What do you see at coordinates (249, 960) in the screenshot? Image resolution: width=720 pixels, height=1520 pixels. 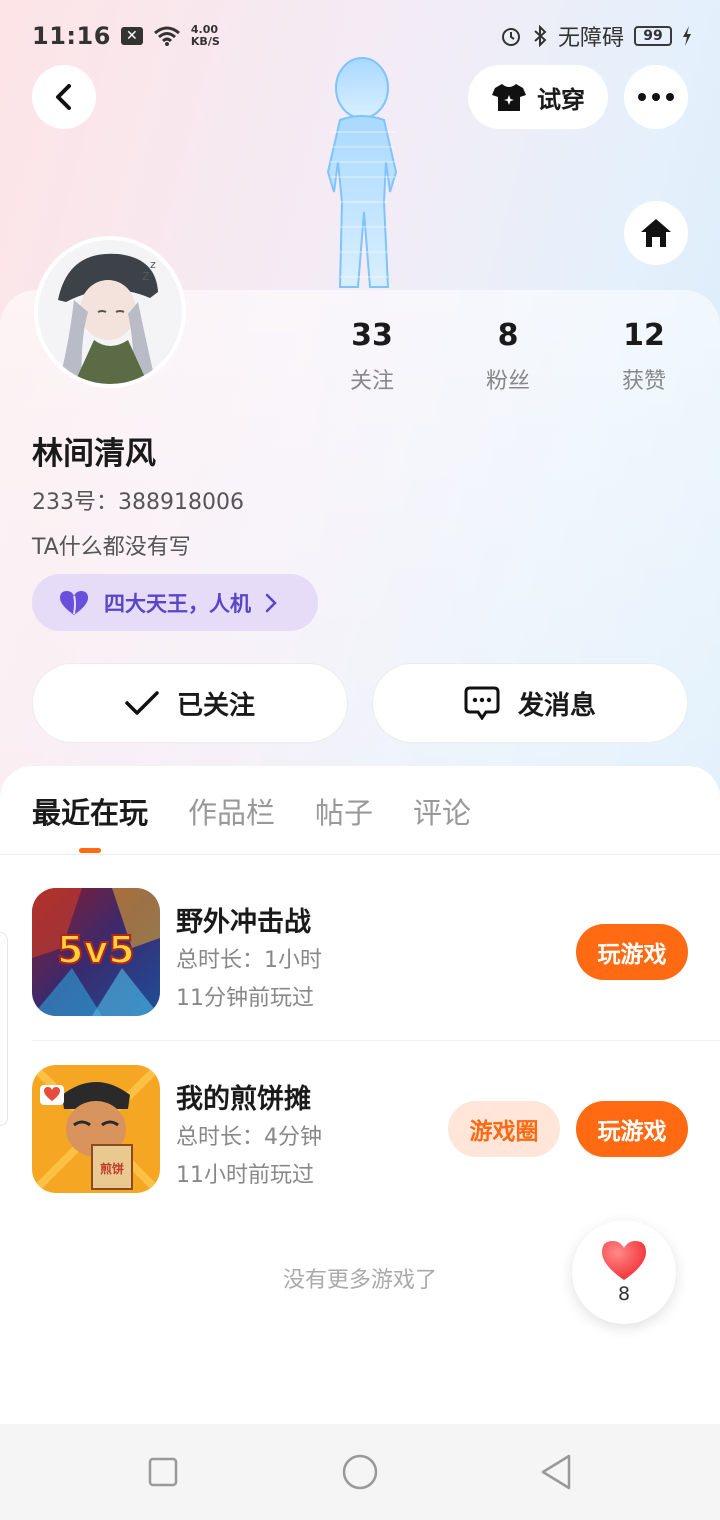 I see `game-duration: 总时长：1小时` at bounding box center [249, 960].